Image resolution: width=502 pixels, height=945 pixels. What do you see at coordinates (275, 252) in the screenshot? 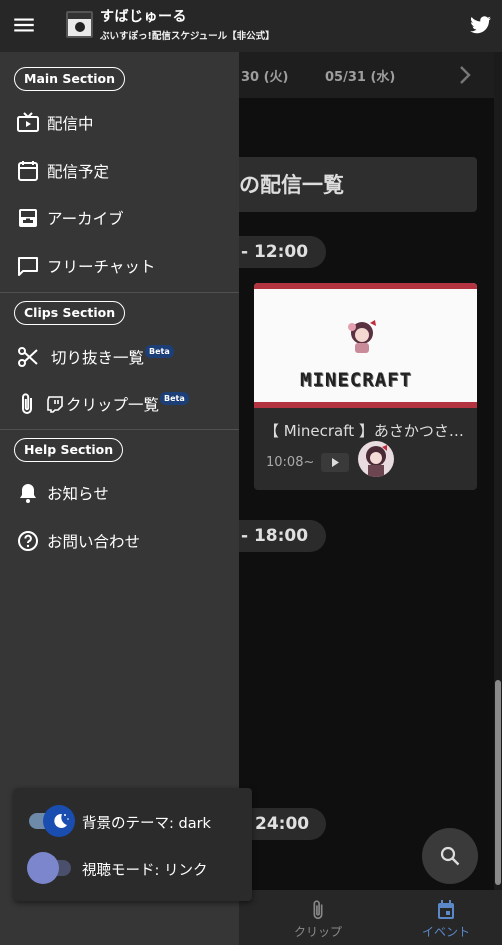
I see `time-slot-label: - 12:00` at bounding box center [275, 252].